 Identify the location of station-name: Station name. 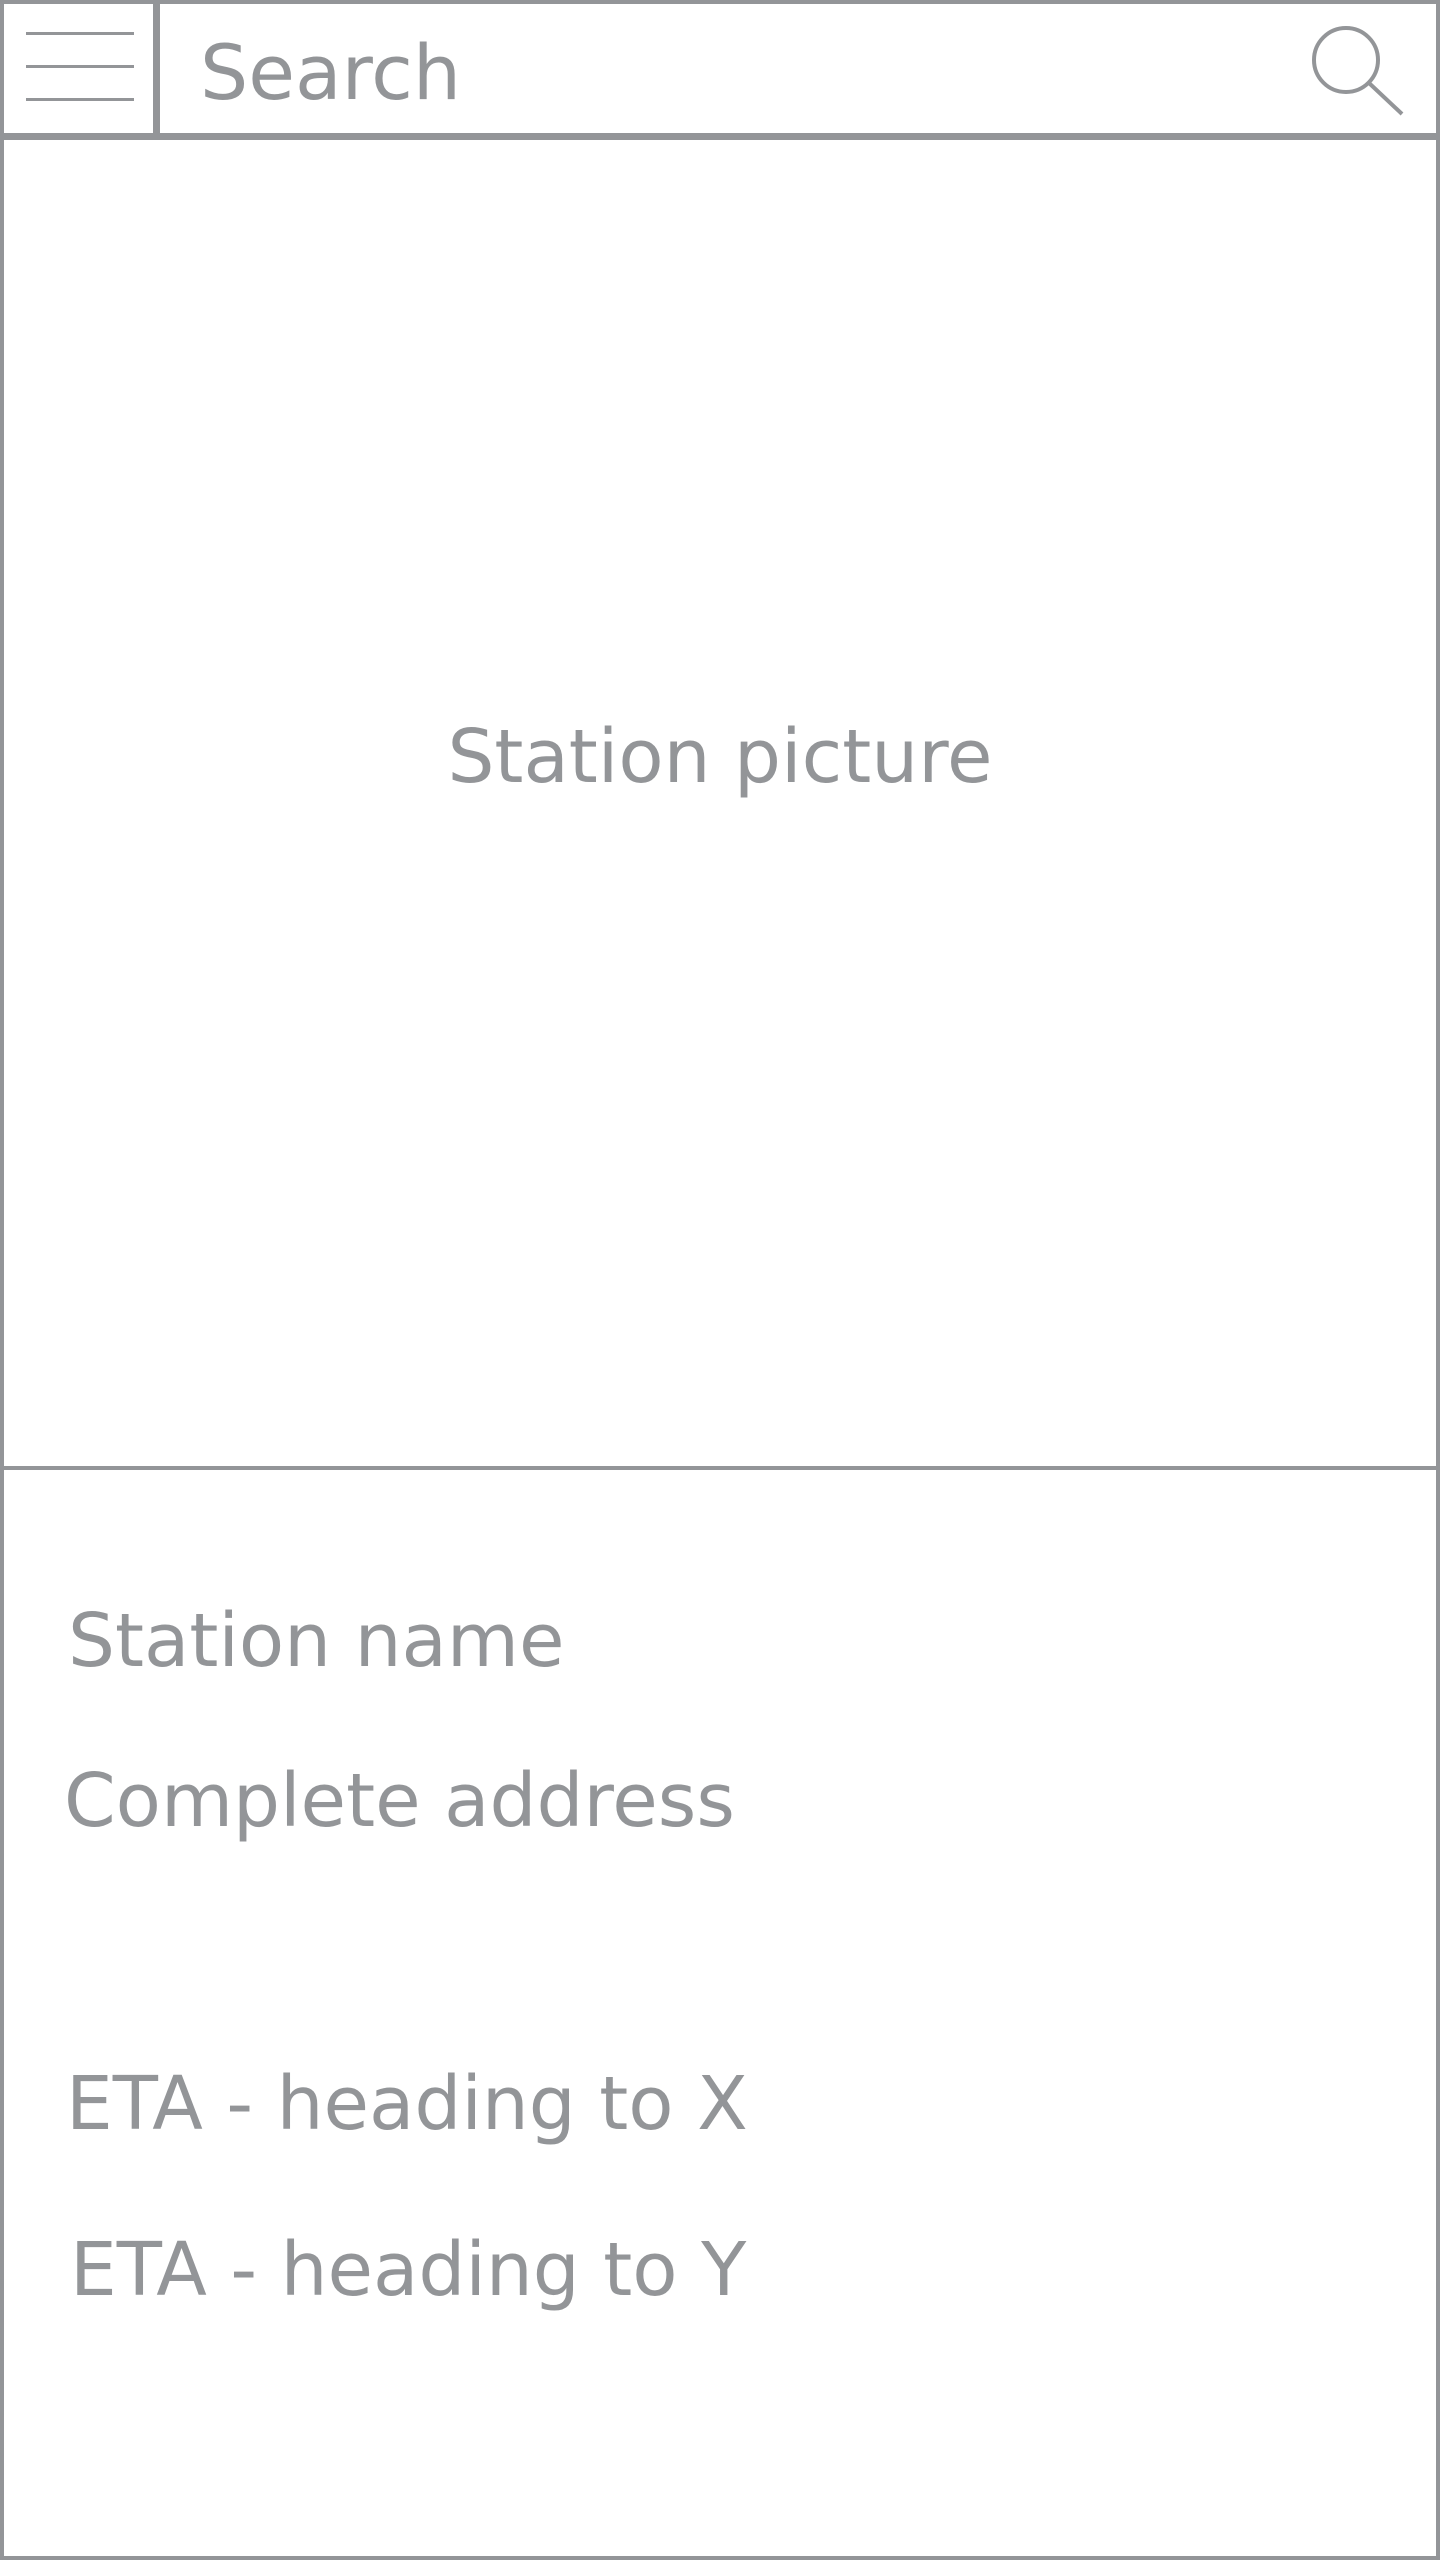
(316, 1641).